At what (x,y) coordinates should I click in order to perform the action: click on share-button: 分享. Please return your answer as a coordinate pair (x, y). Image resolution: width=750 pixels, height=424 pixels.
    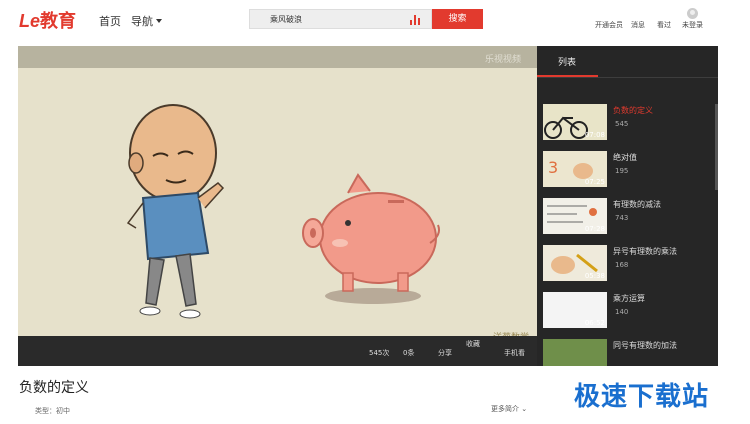
    Looking at the image, I should click on (445, 353).